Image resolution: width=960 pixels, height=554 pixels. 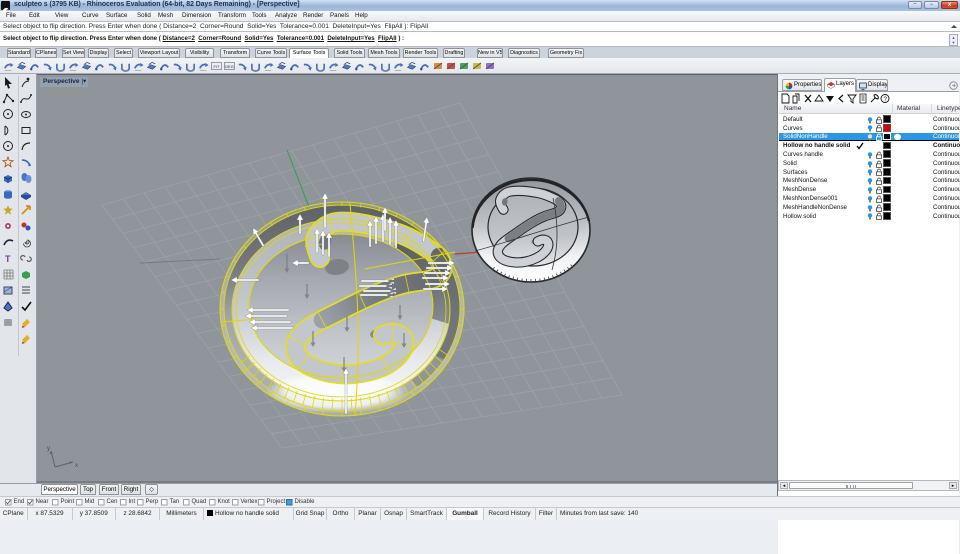 I want to click on svg-text: y, so click(x=48, y=449).